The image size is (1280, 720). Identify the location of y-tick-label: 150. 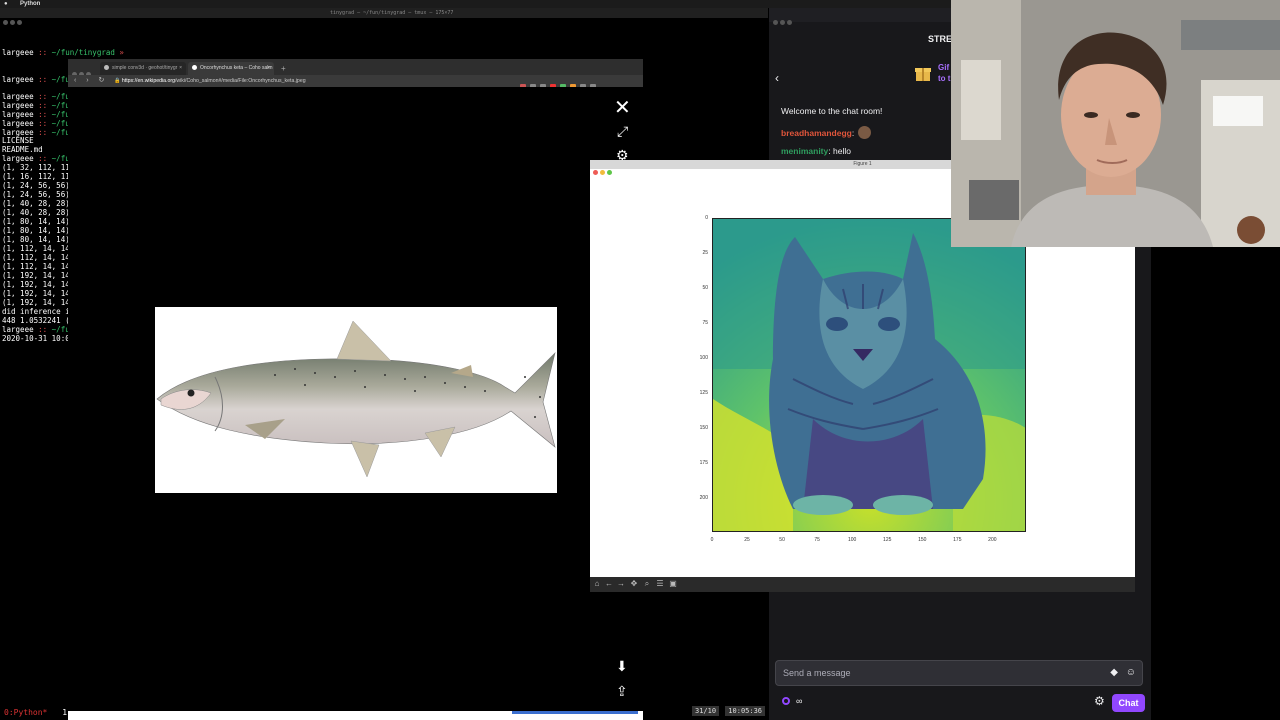
(703, 428).